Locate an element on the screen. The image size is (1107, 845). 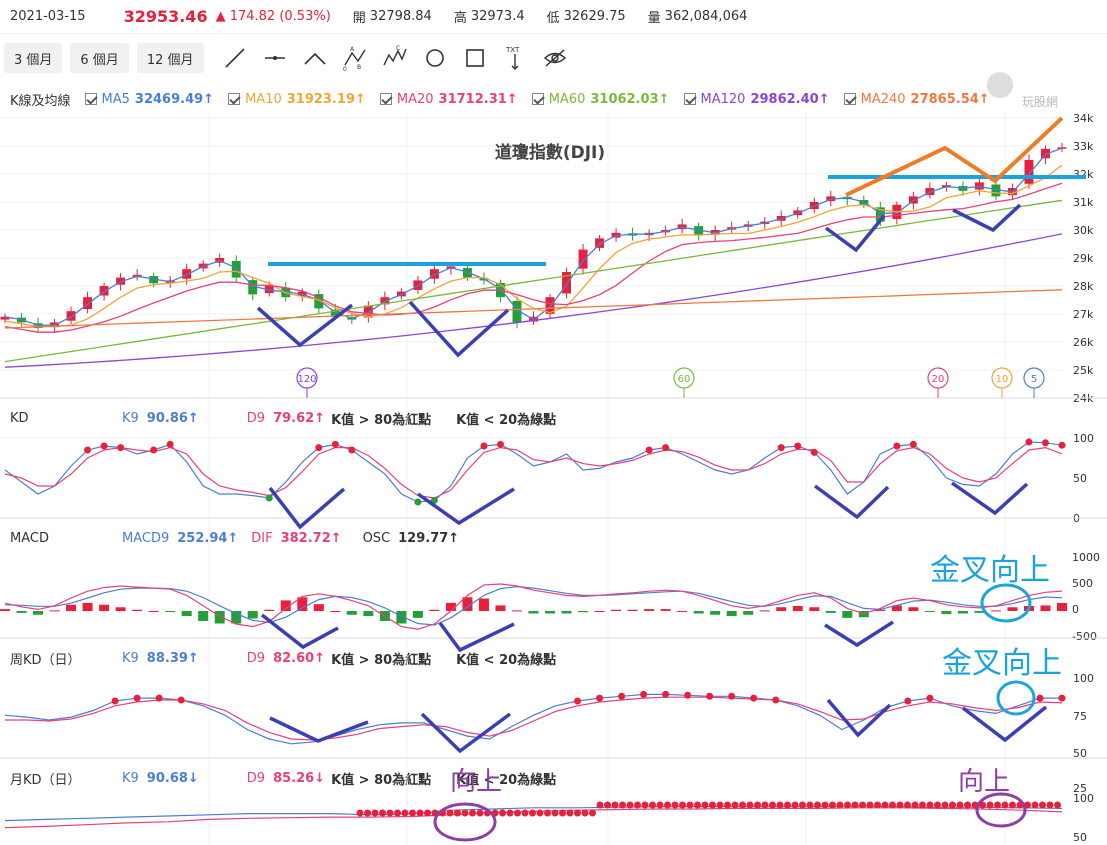
kd-oversold-dot is located at coordinates (418, 502).